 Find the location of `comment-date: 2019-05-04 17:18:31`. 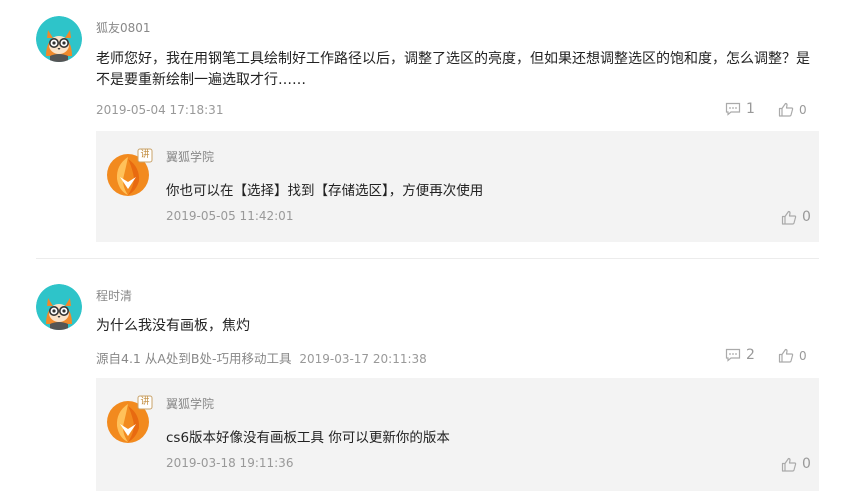

comment-date: 2019-05-04 17:18:31 is located at coordinates (160, 110).